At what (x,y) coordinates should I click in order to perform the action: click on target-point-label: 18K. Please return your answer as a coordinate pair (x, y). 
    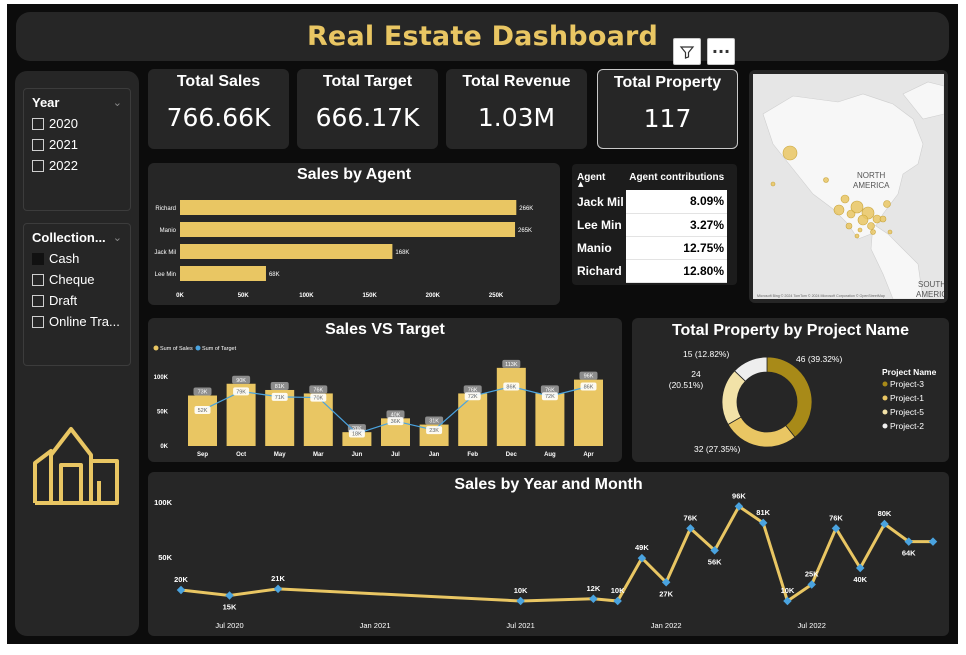
    Looking at the image, I should click on (357, 435).